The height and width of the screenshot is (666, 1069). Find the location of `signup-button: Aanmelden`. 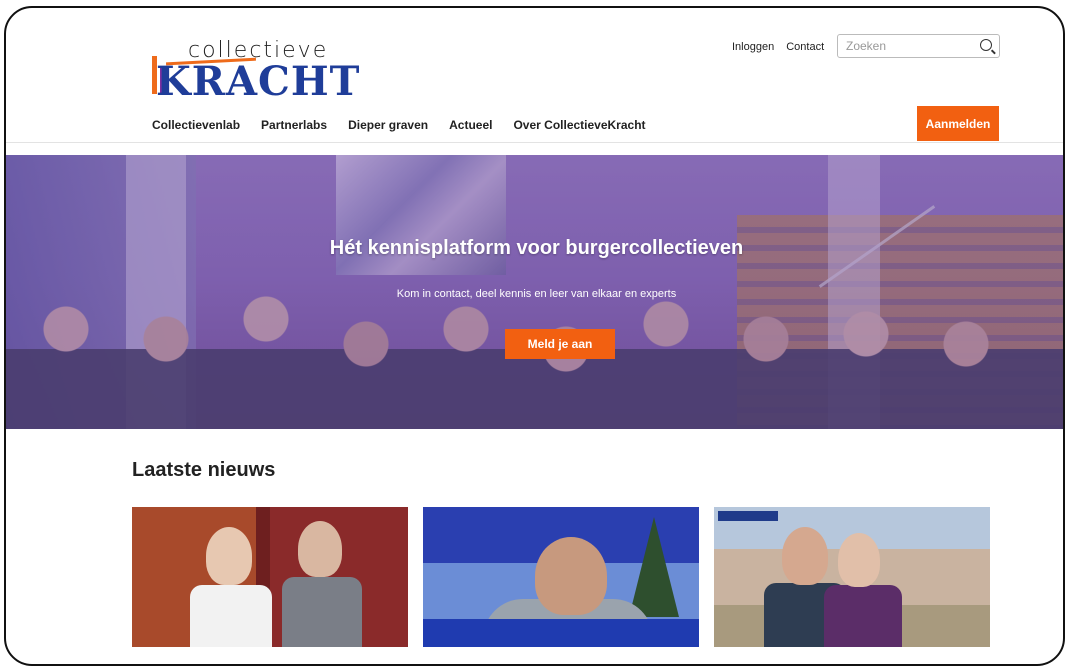

signup-button: Aanmelden is located at coordinates (958, 123).